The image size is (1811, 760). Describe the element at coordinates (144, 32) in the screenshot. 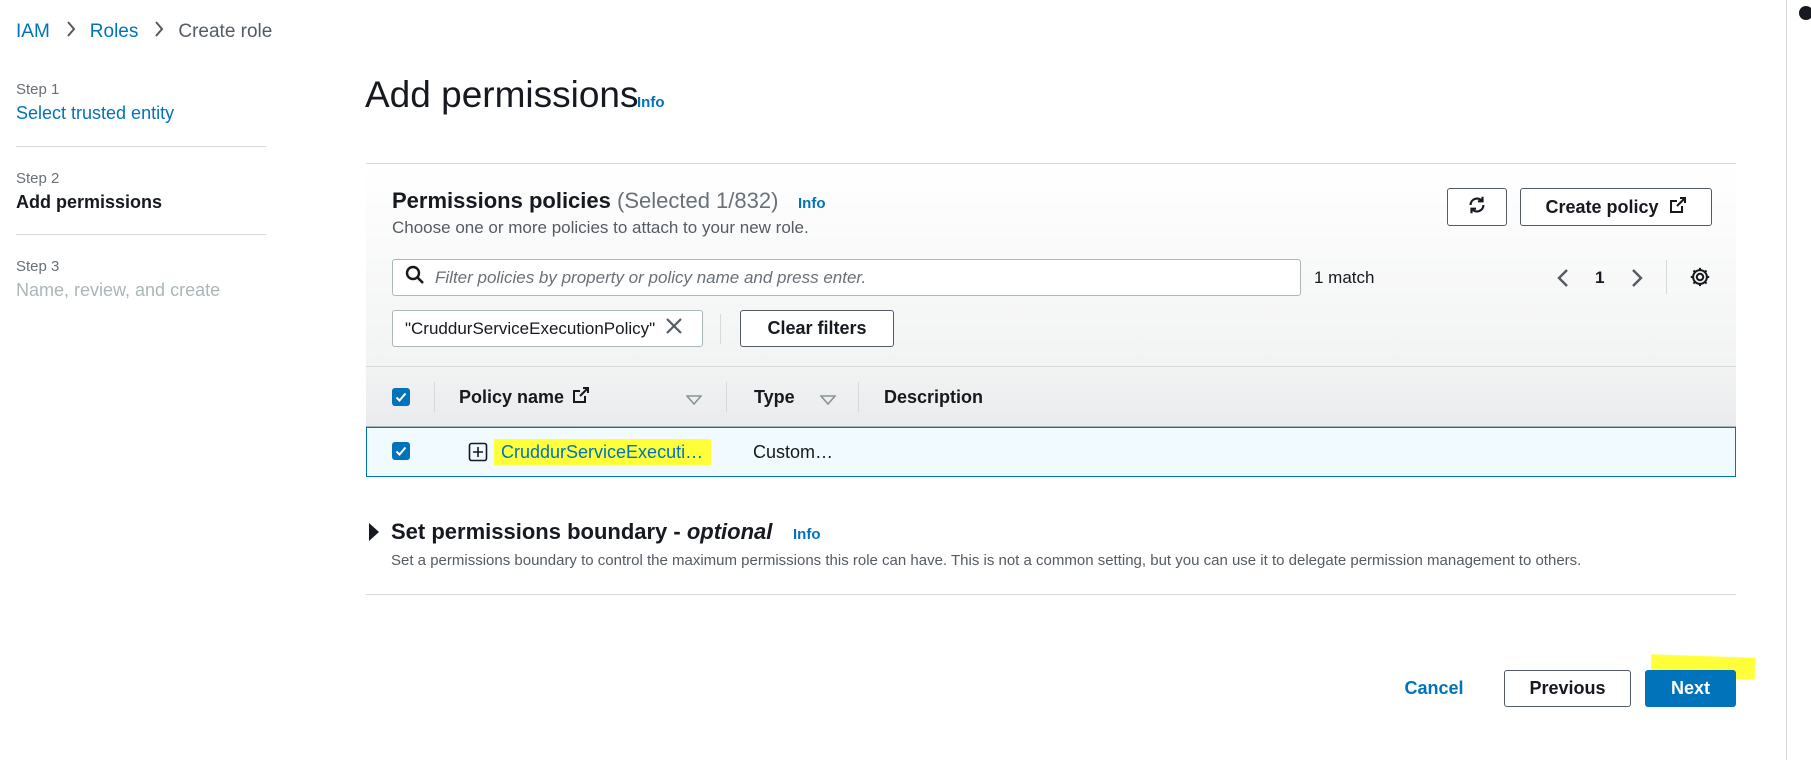

I see `breadcrumb: IAM Roles Create role` at that location.